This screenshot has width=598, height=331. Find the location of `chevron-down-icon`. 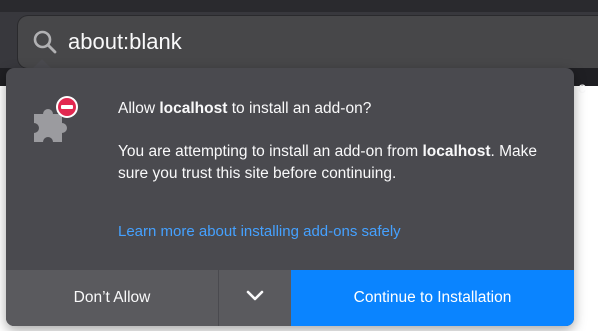

chevron-down-icon is located at coordinates (255, 298).